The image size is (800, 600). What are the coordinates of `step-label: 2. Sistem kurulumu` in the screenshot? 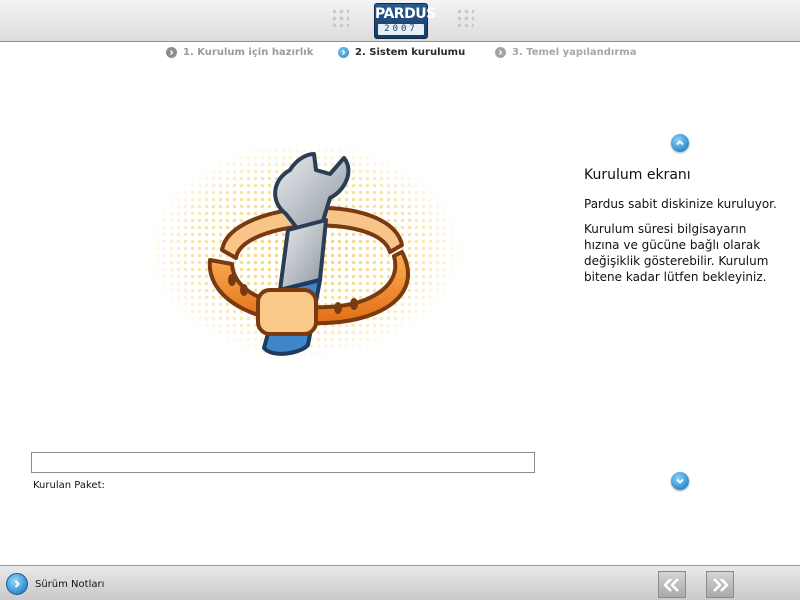 It's located at (410, 52).